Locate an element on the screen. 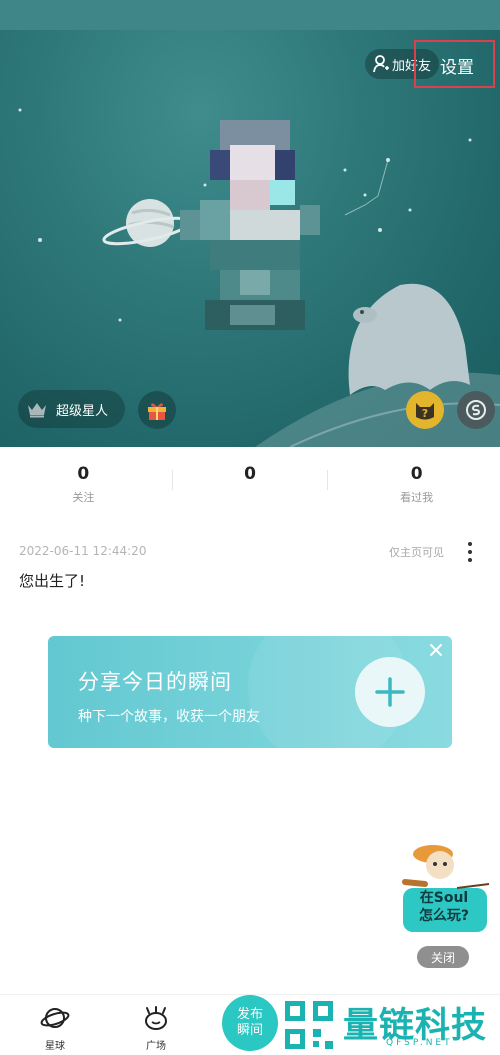 This screenshot has height=1055, width=500. close-icon is located at coordinates (436, 650).